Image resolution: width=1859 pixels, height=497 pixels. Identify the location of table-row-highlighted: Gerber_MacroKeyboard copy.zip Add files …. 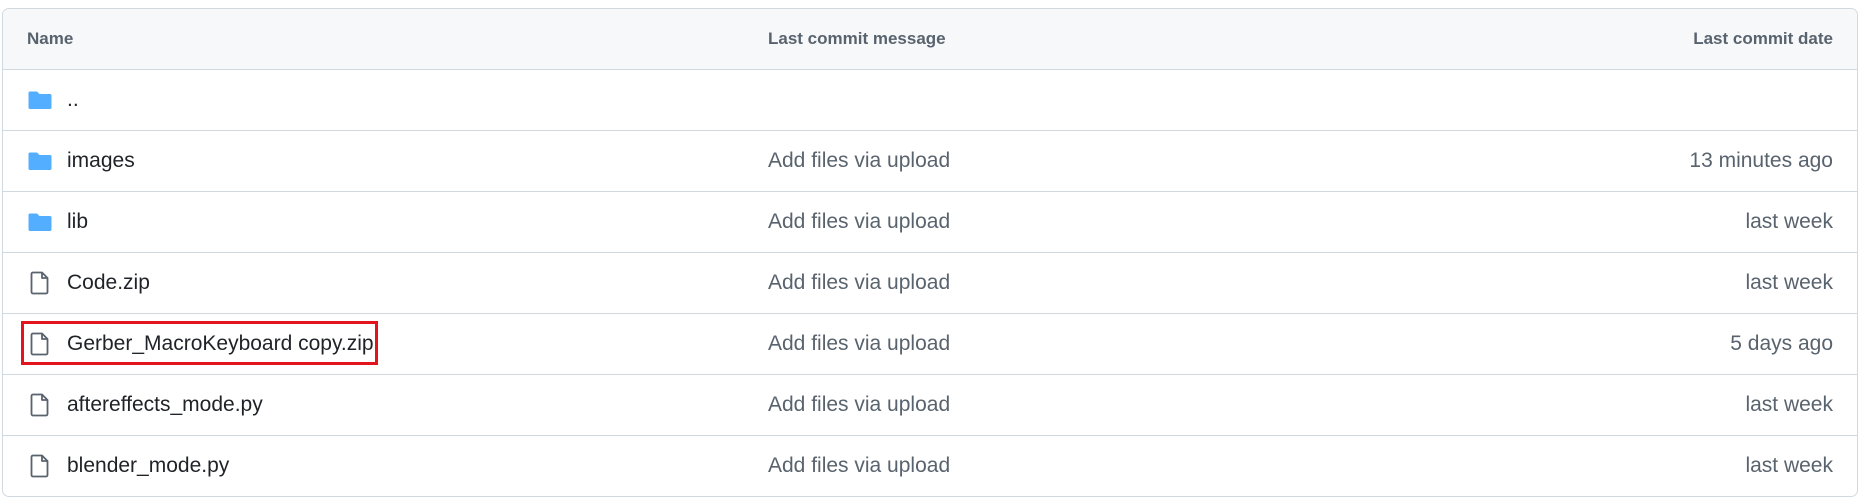
(930, 343).